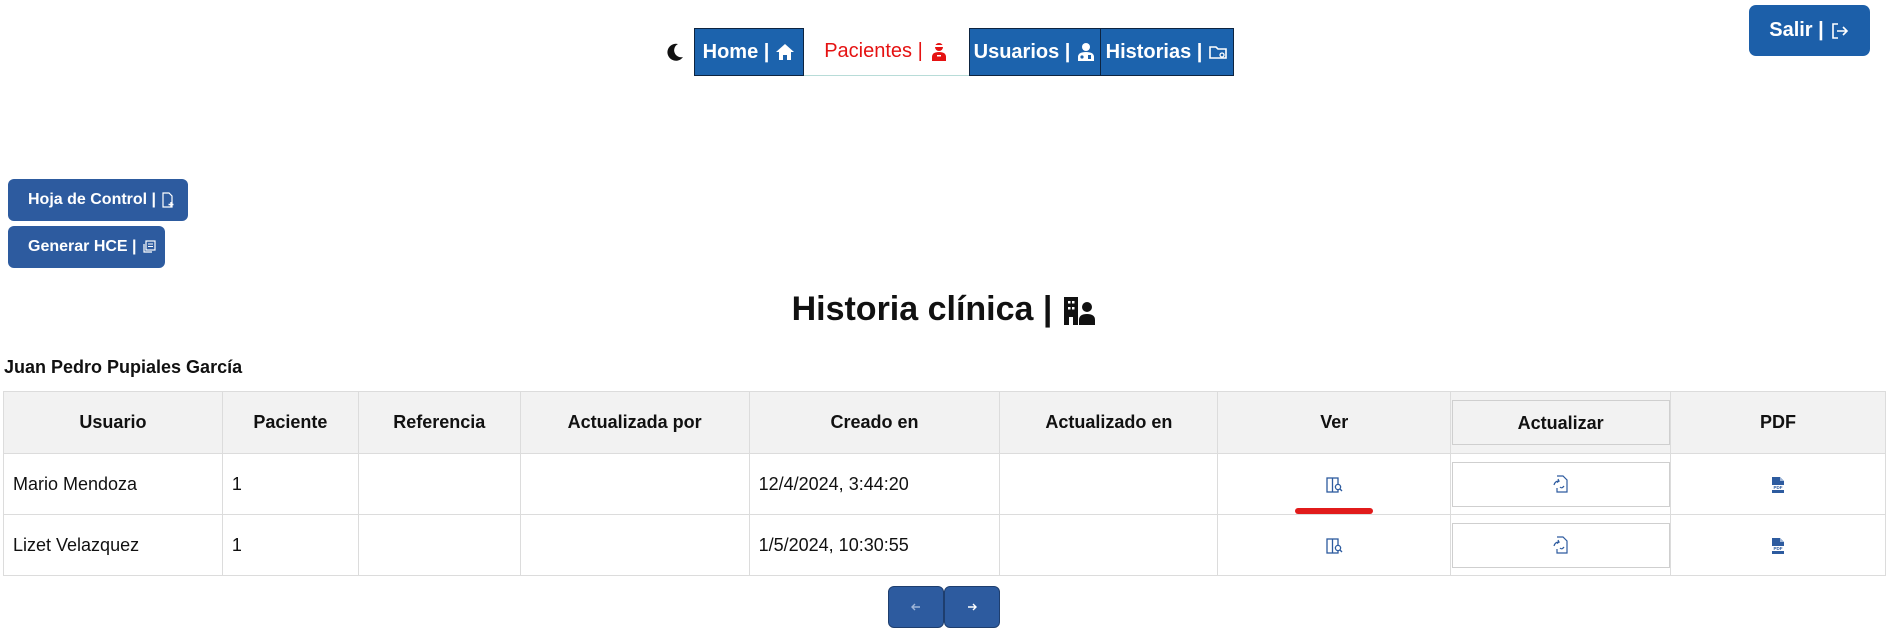 This screenshot has height=640, width=1888. I want to click on generar-hce-button: Generar HCE |, so click(86, 247).